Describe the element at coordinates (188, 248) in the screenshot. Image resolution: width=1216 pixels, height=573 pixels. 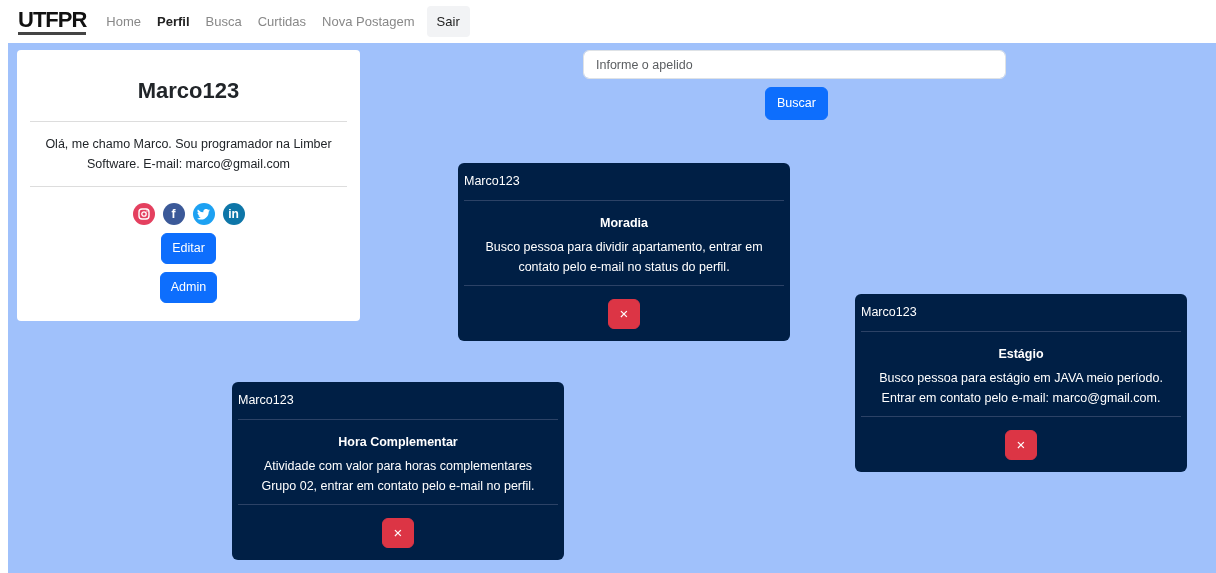
I see `profile-button: Editar` at that location.